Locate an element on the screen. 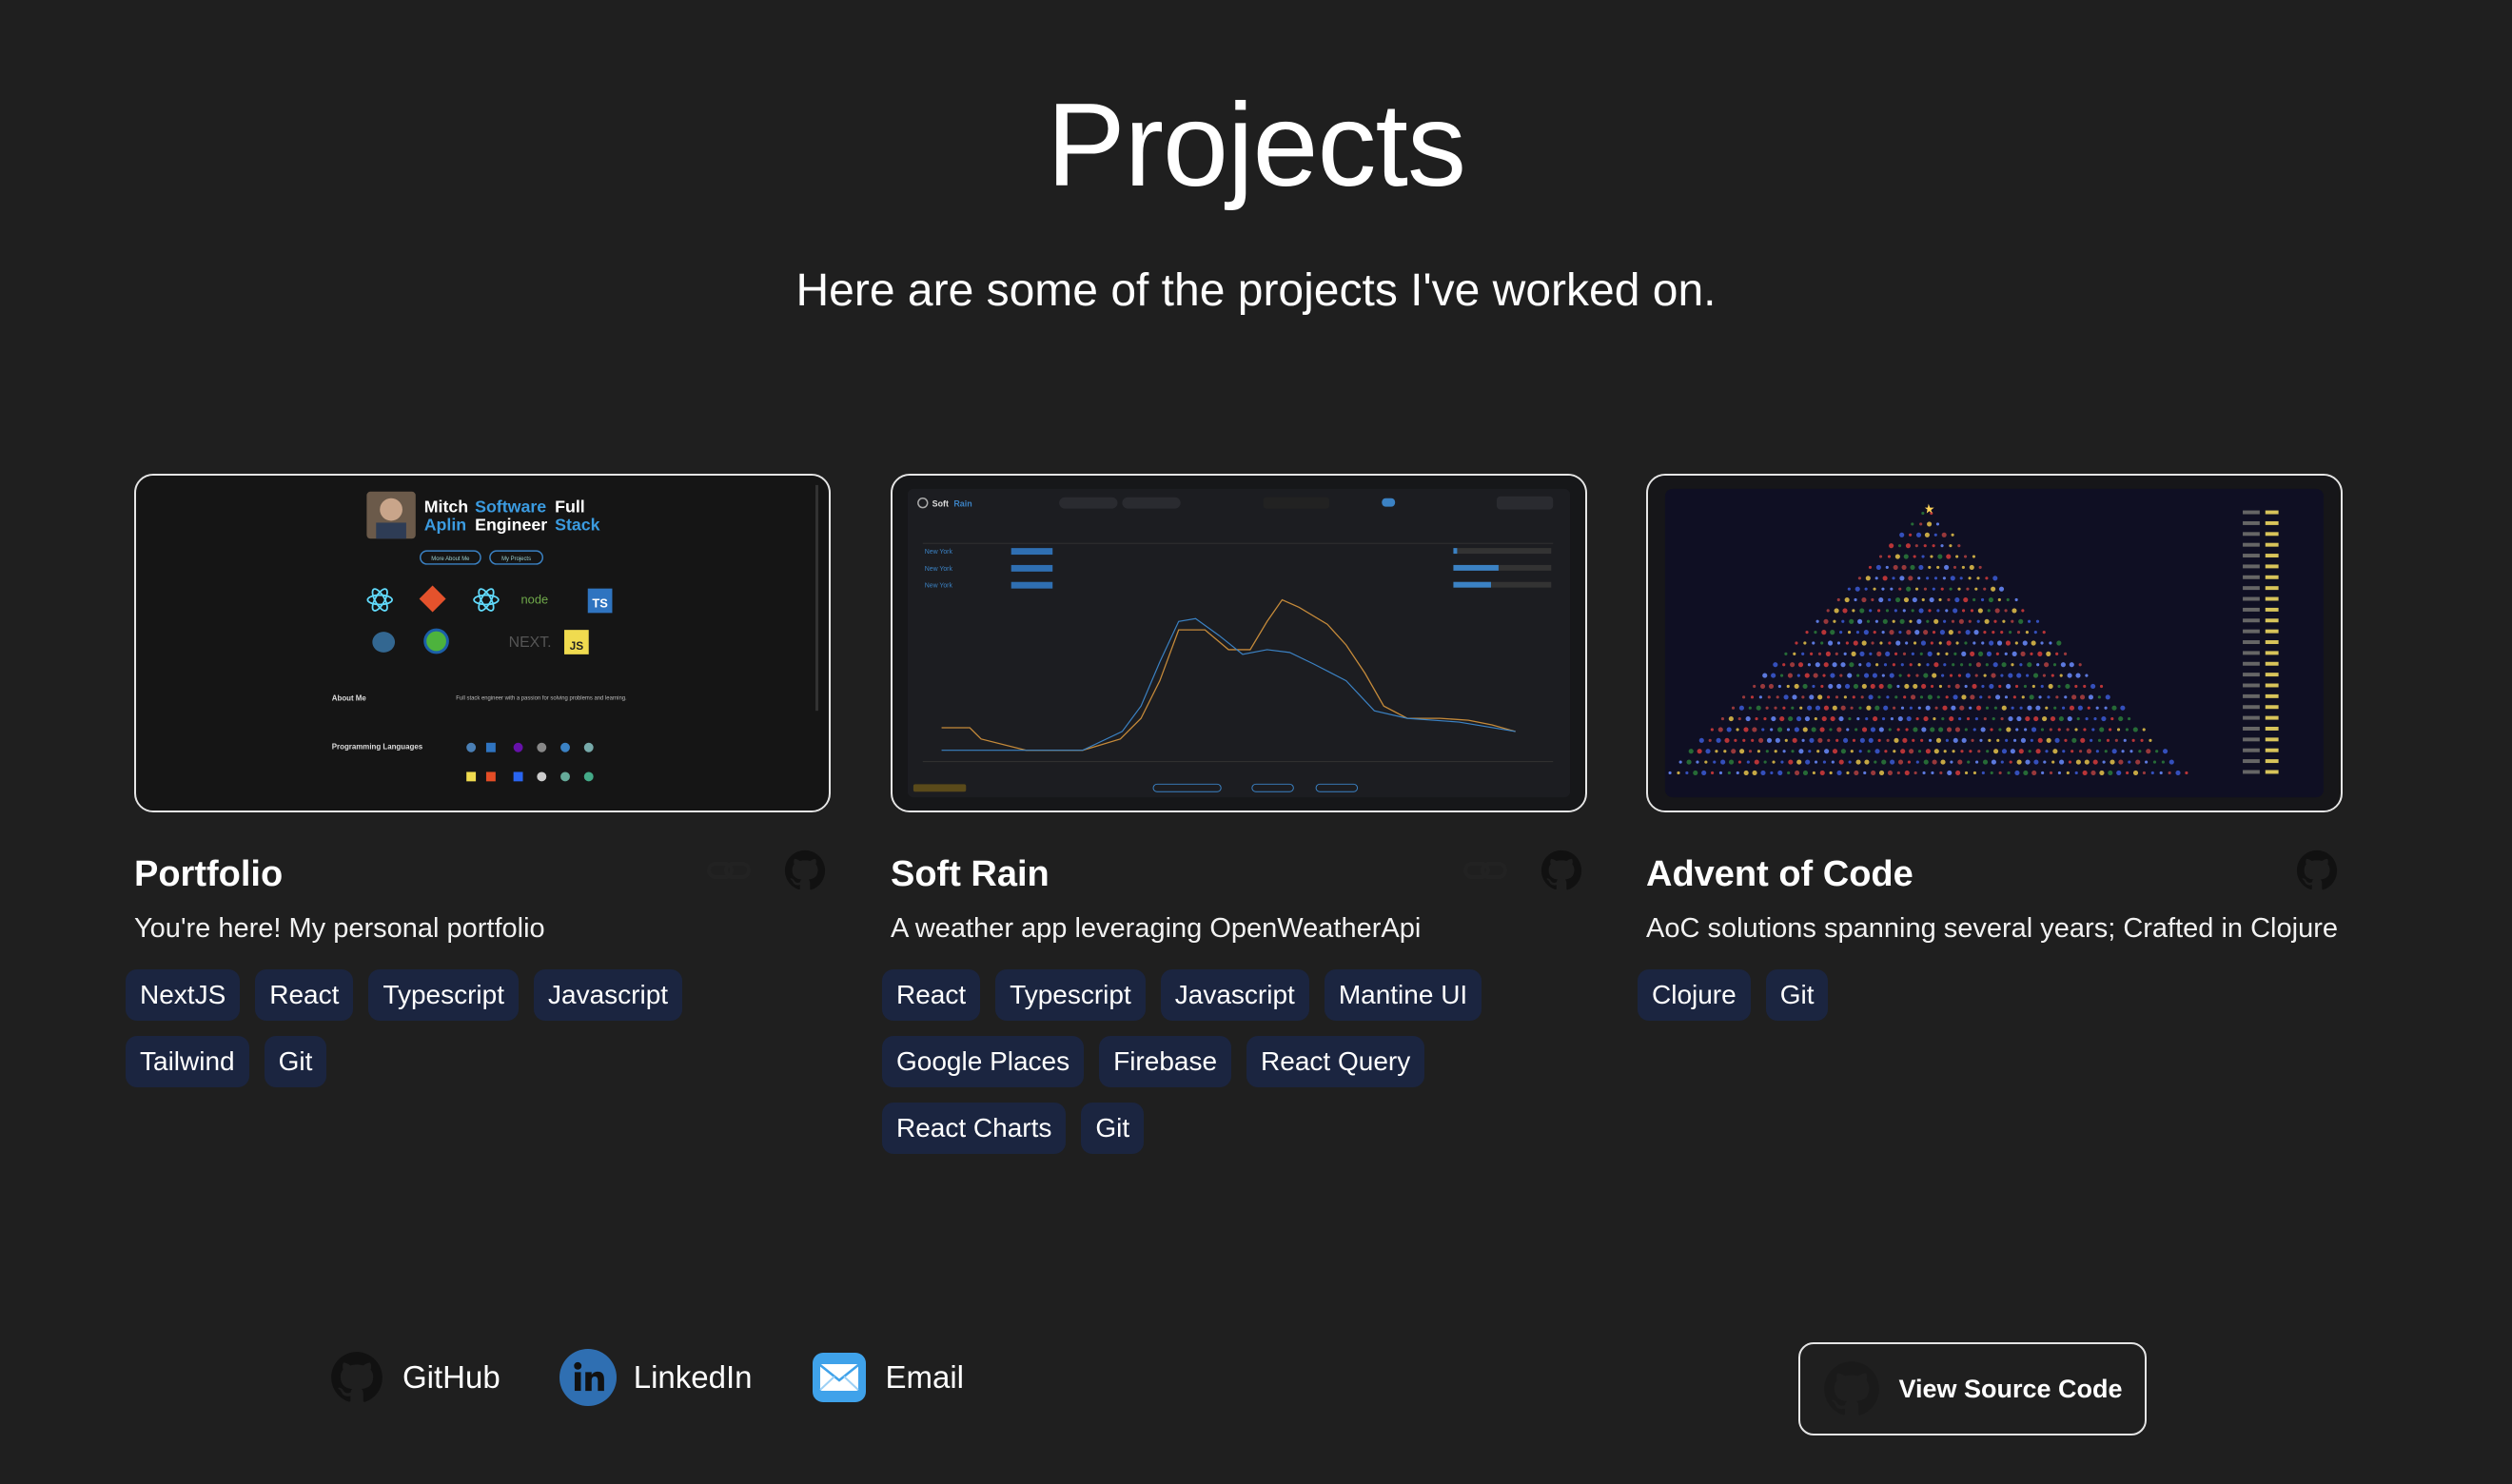 This screenshot has height=1484, width=2512. page-title: Projects is located at coordinates (1256, 145).